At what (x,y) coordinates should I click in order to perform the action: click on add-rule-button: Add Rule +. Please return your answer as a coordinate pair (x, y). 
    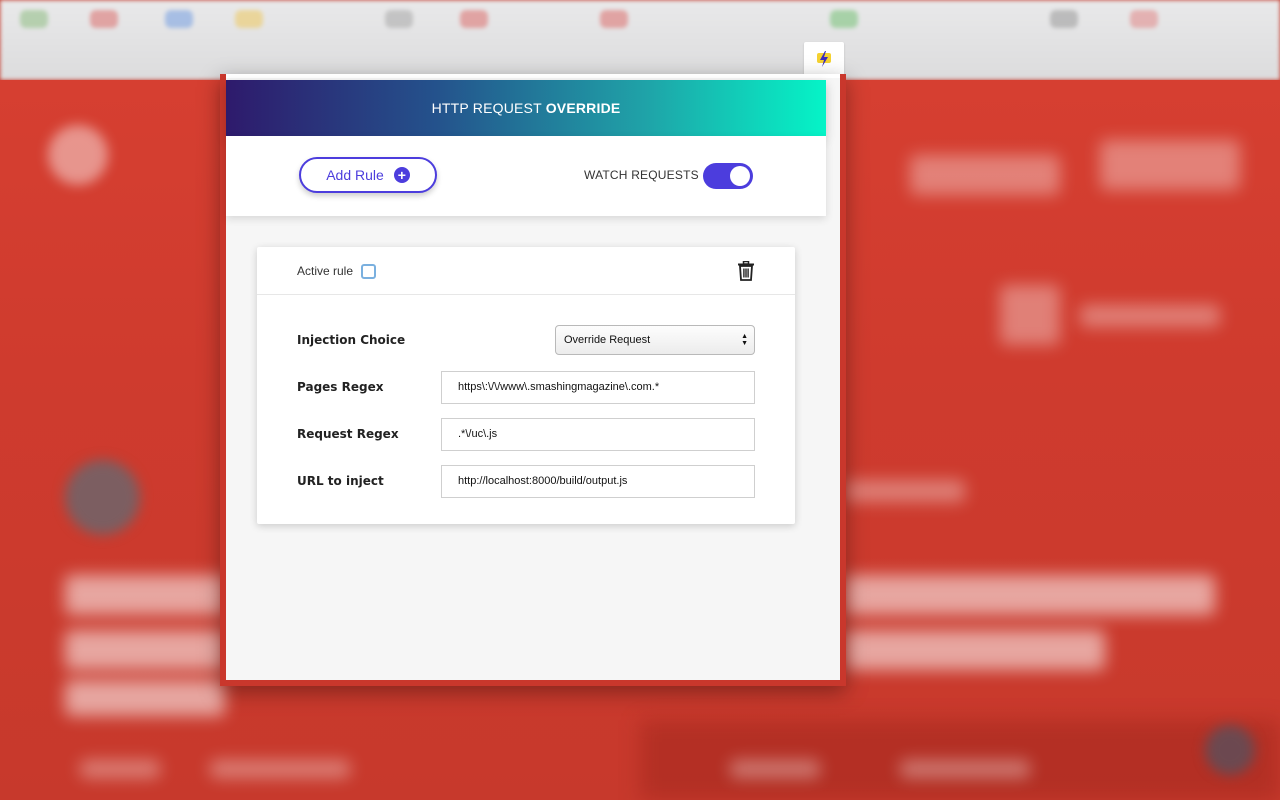
    Looking at the image, I should click on (368, 175).